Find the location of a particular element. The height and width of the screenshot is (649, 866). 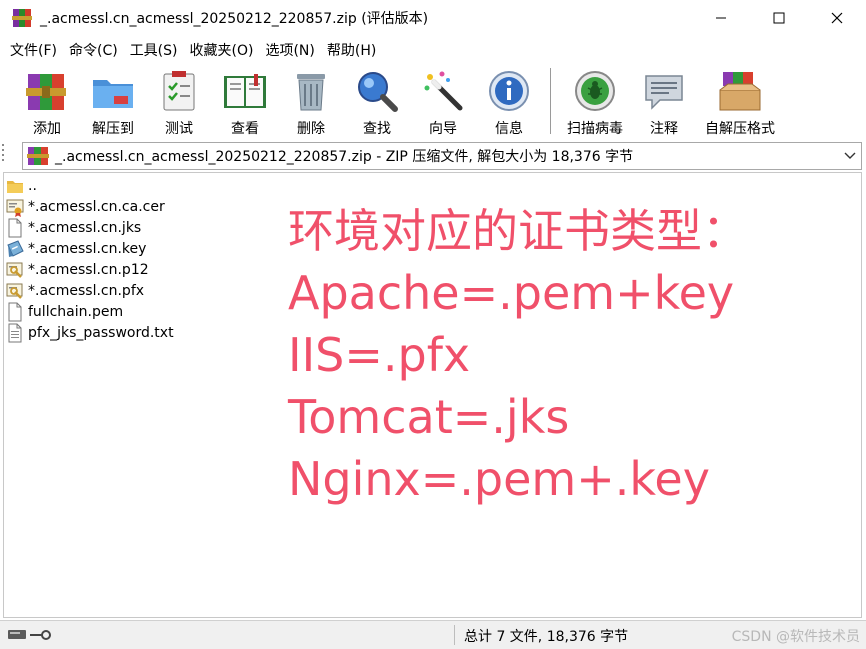

drive-icon is located at coordinates (17, 634).